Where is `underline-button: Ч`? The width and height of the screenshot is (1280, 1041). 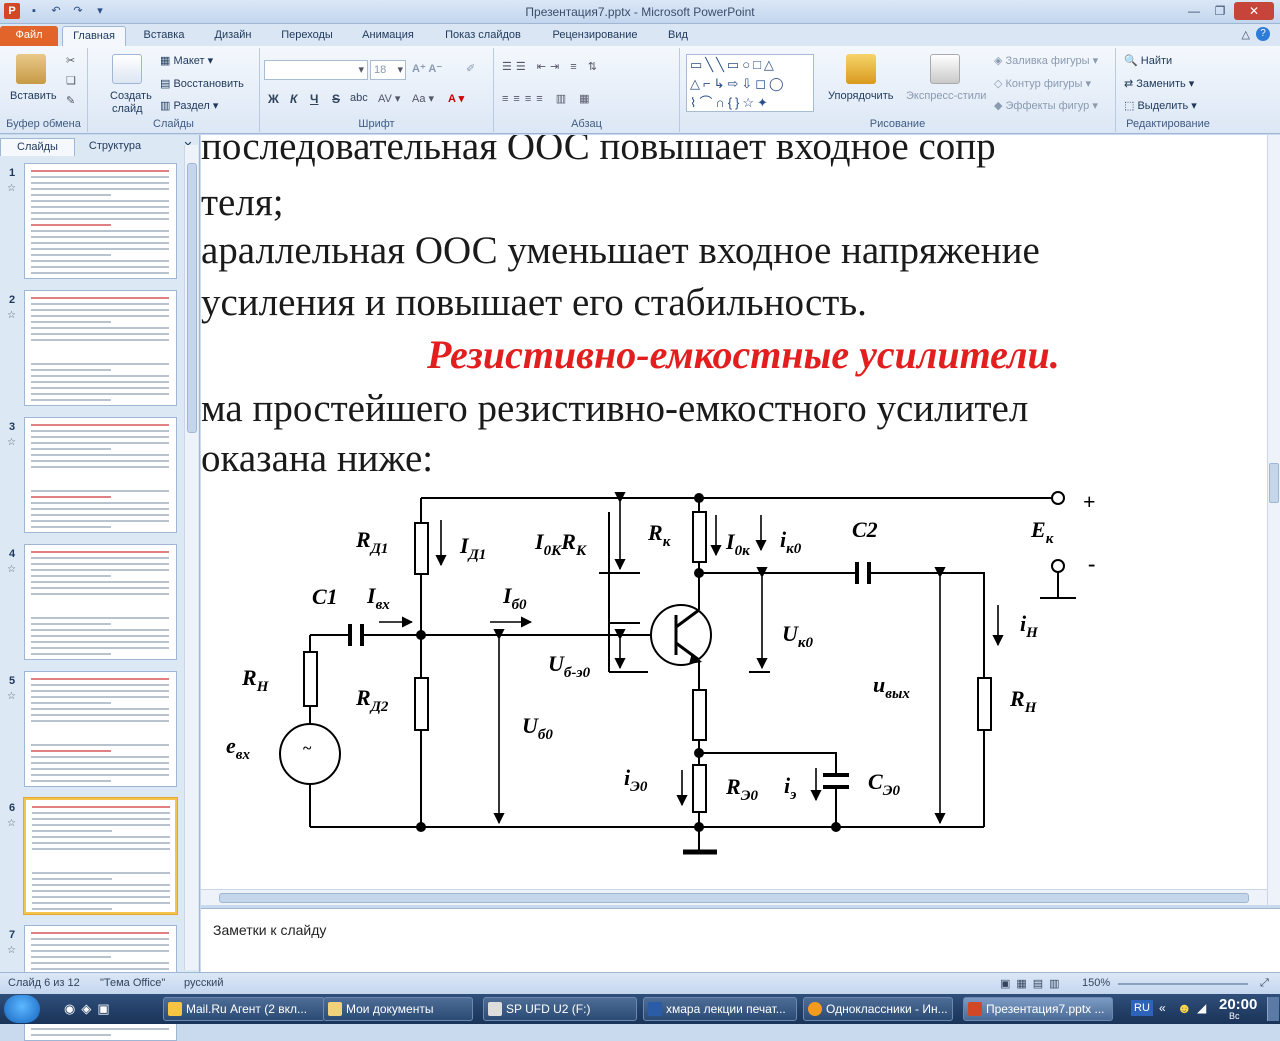 underline-button: Ч is located at coordinates (314, 99).